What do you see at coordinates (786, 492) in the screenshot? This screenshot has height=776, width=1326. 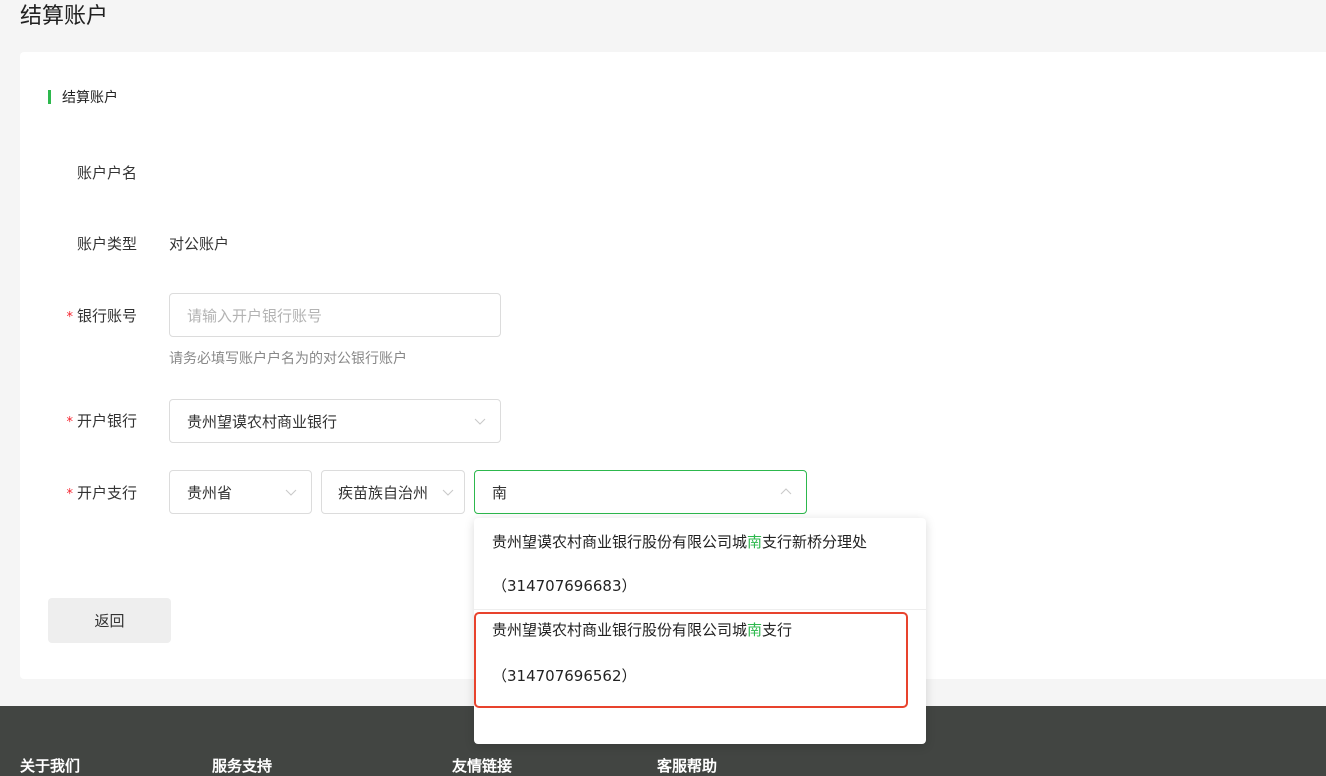 I see `chevron-up-icon` at bounding box center [786, 492].